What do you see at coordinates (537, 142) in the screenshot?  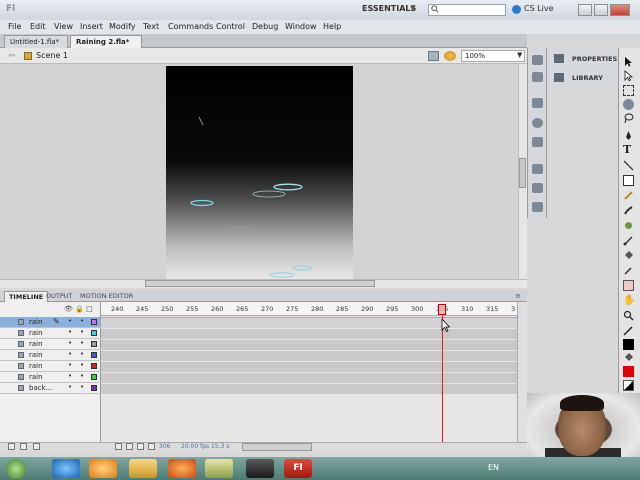 I see `transform-icon` at bounding box center [537, 142].